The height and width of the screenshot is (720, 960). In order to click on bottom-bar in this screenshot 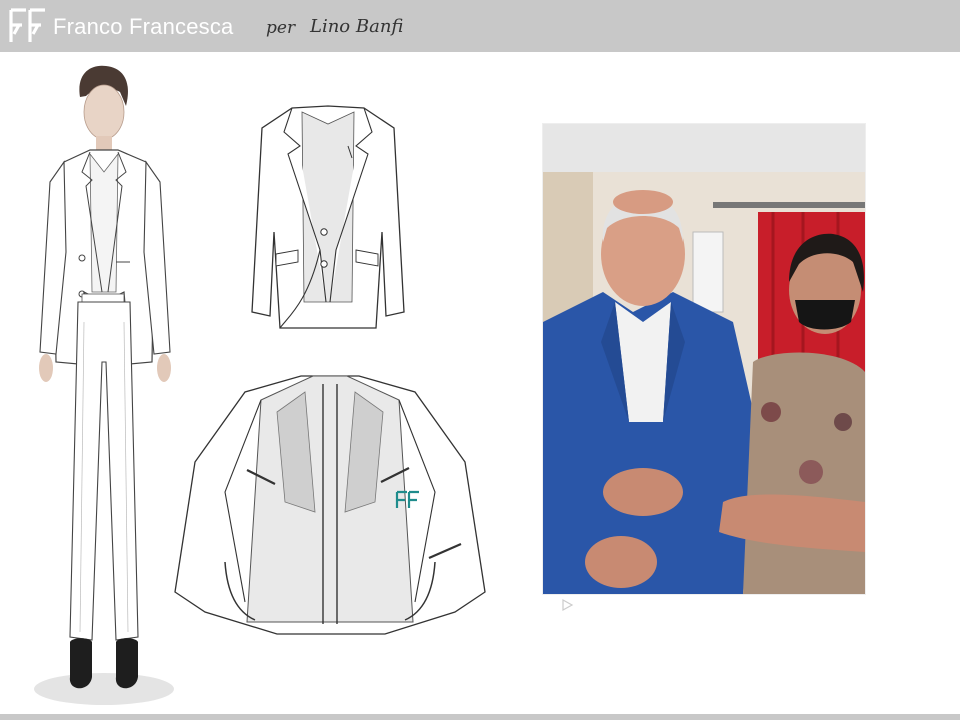, I will do `click(480, 717)`.